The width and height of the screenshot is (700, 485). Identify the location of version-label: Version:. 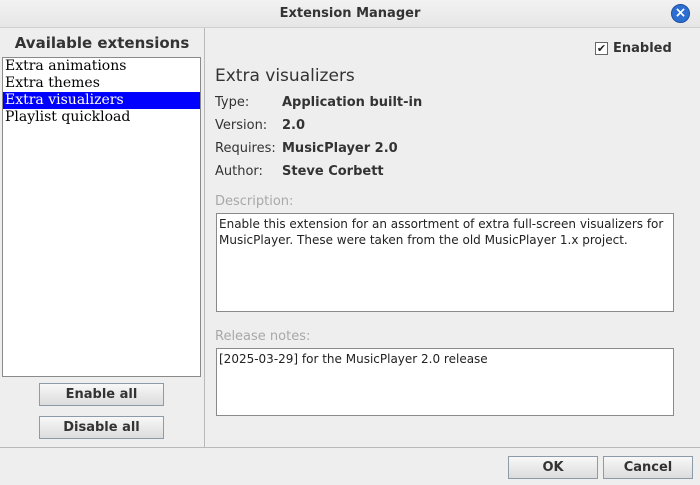
(241, 125).